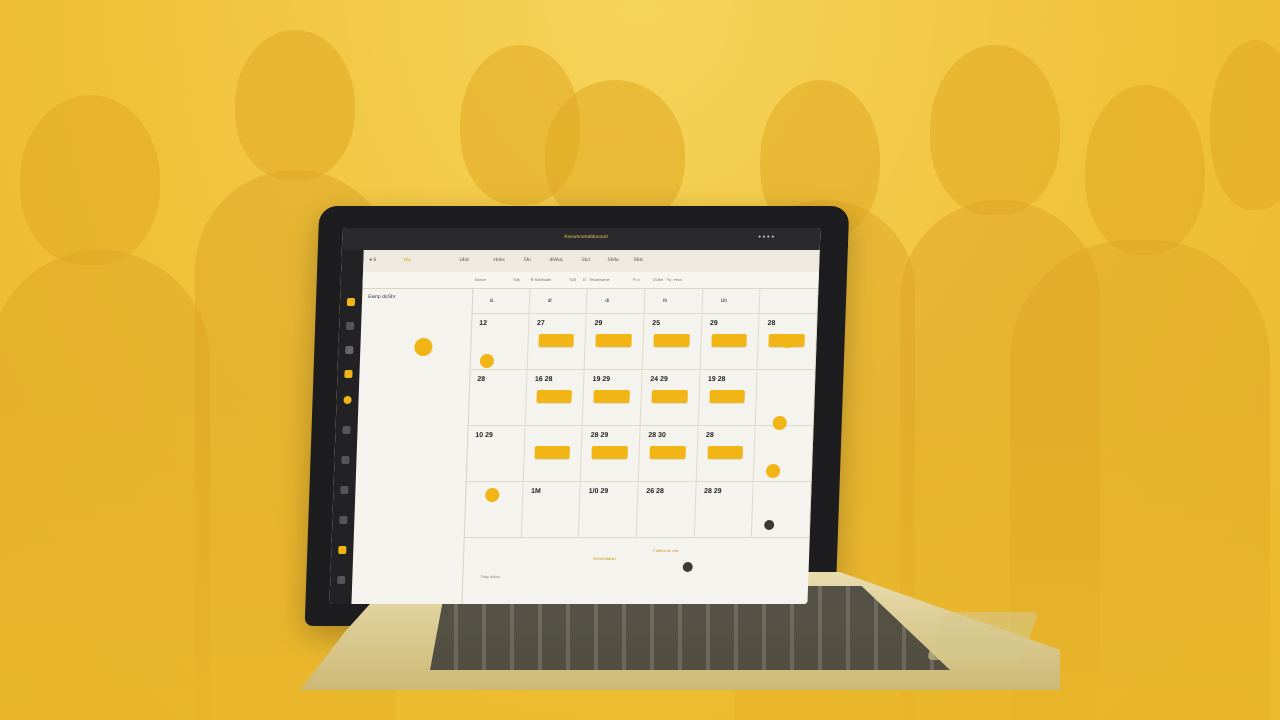 This screenshot has width=1280, height=720. Describe the element at coordinates (527, 260) in the screenshot. I see `toolbar-item-5: Sfu` at that location.